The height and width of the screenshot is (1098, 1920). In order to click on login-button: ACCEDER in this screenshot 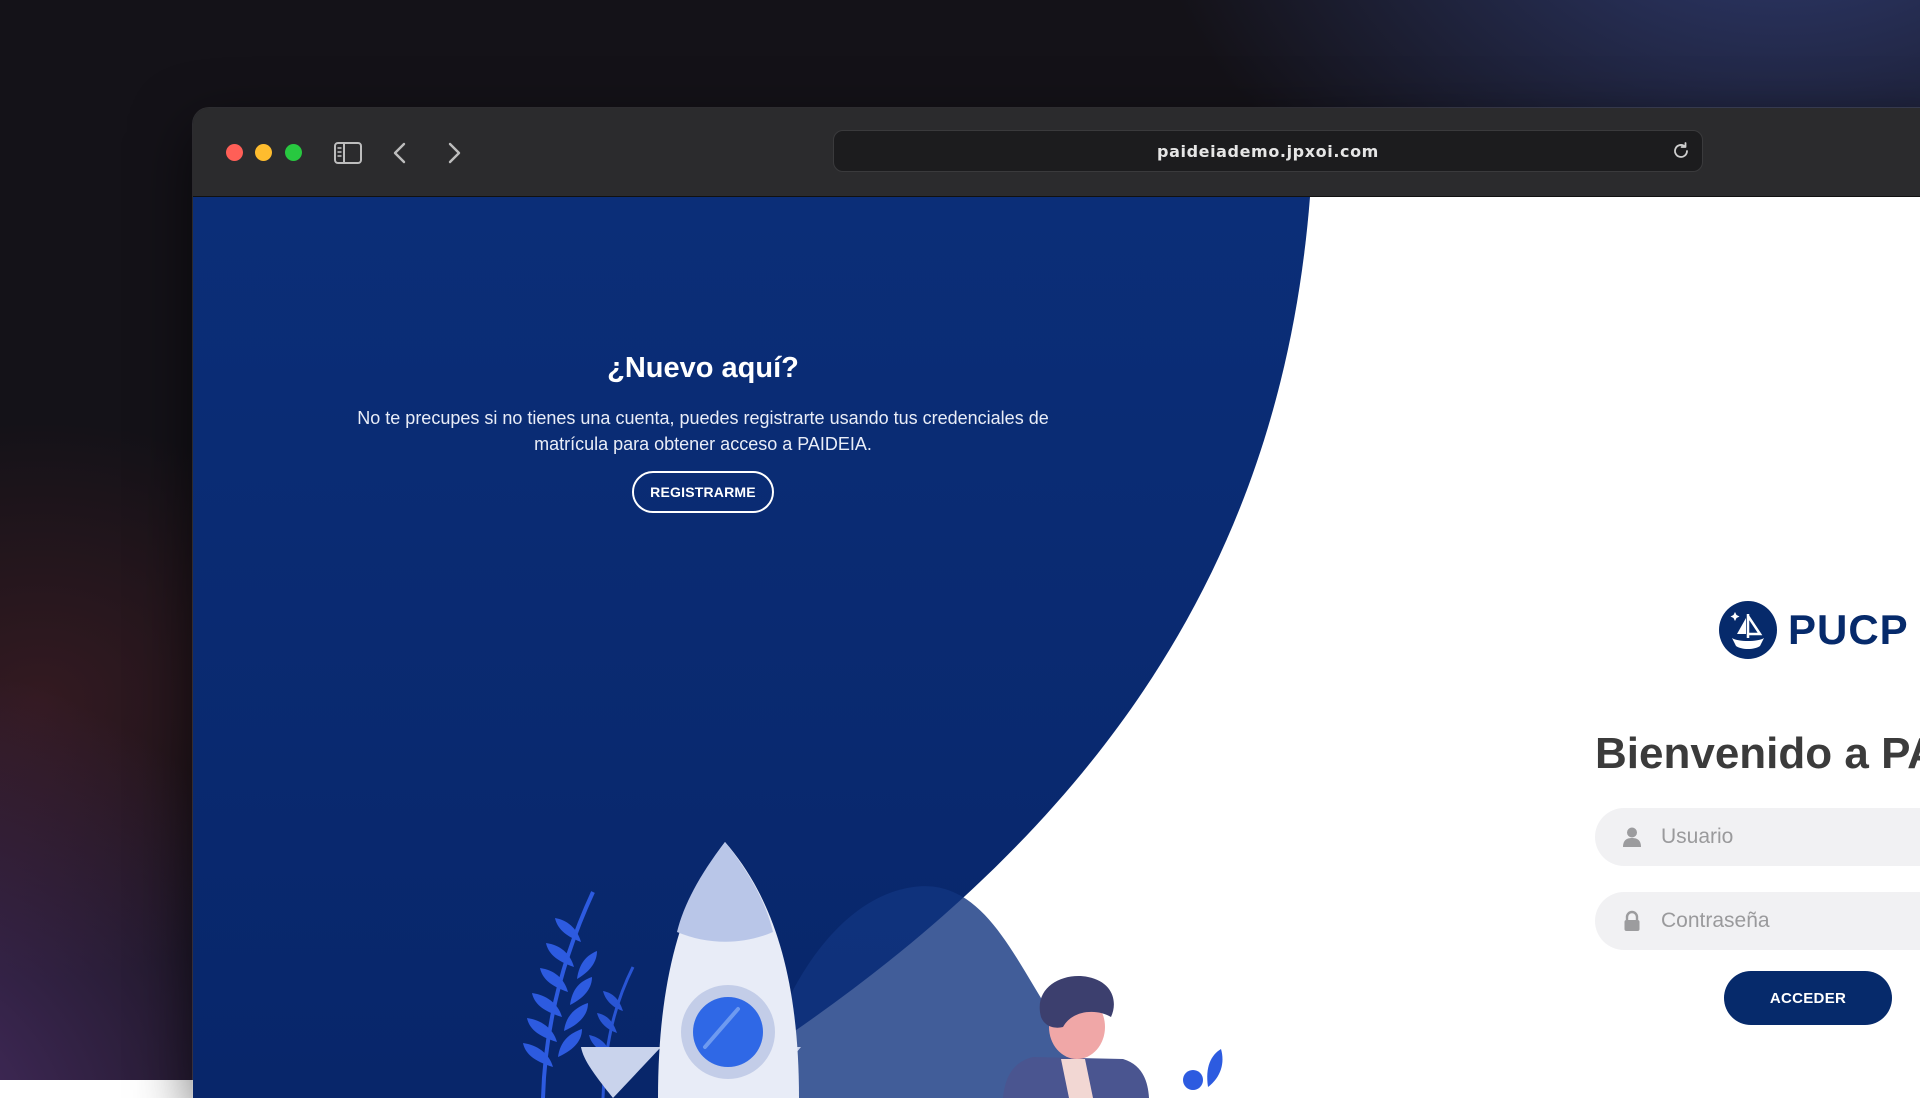, I will do `click(1808, 998)`.